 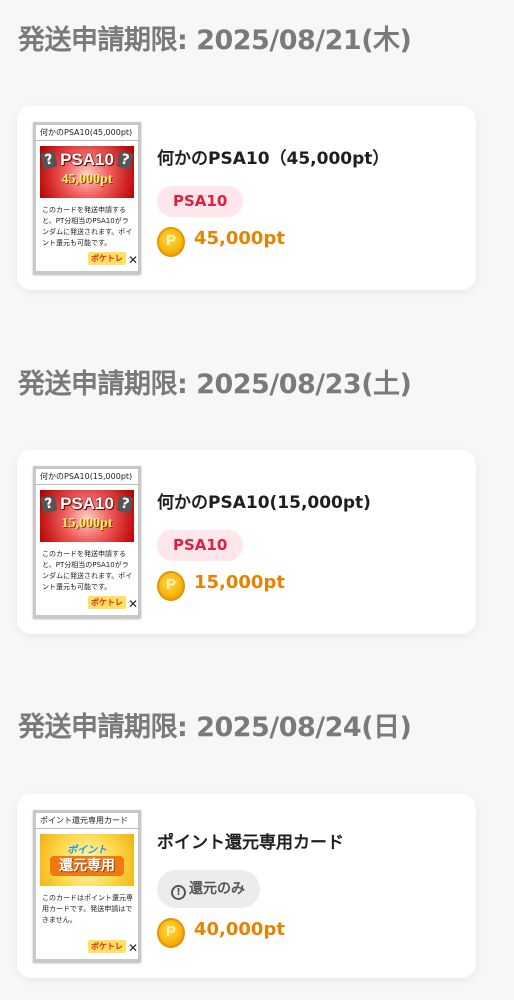 What do you see at coordinates (87, 866) in the screenshot?
I see `thumbnail-art-main: 還元専用` at bounding box center [87, 866].